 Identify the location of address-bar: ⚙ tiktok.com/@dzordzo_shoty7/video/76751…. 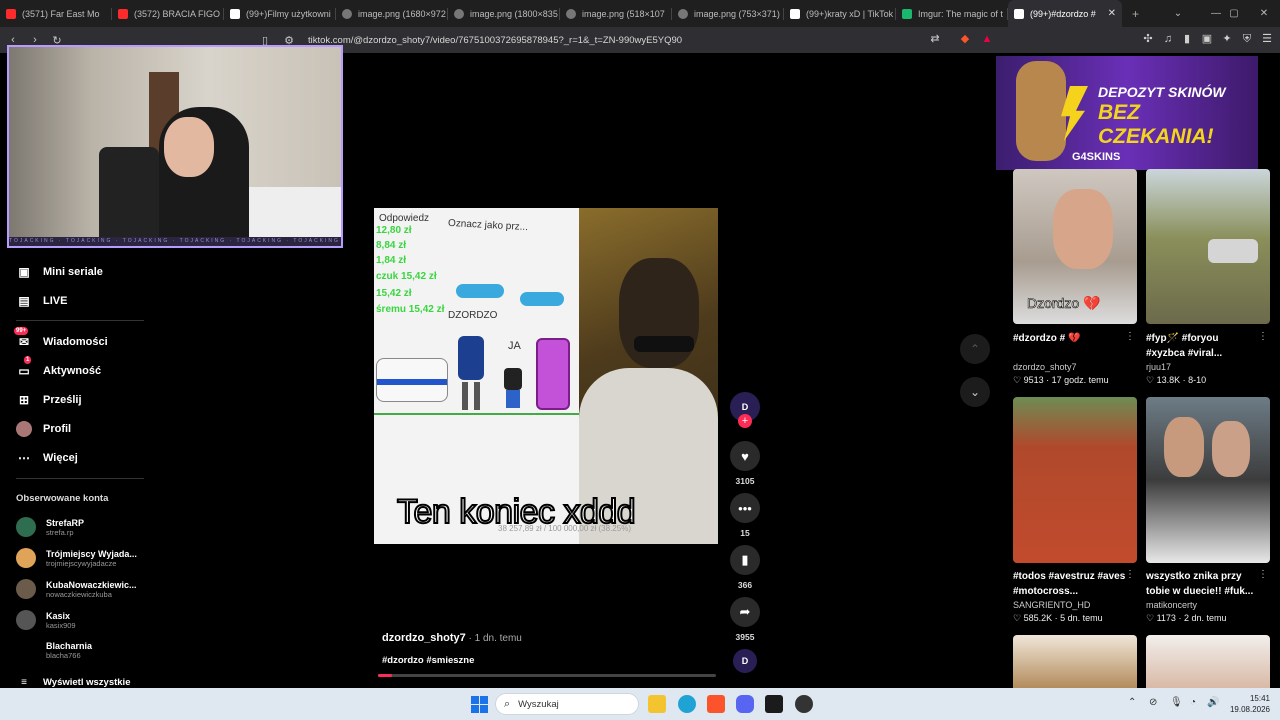
(638, 40).